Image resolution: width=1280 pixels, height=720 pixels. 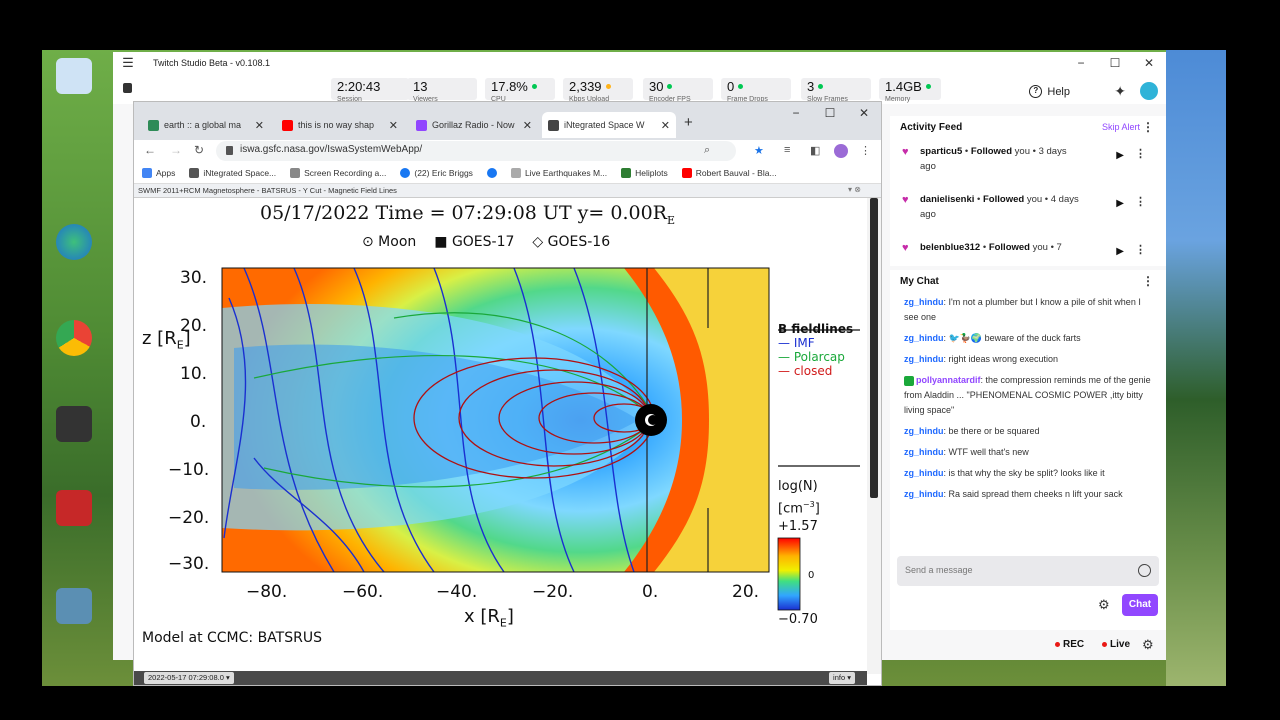 I want to click on feed-time-cont: ago, so click(x=928, y=214).